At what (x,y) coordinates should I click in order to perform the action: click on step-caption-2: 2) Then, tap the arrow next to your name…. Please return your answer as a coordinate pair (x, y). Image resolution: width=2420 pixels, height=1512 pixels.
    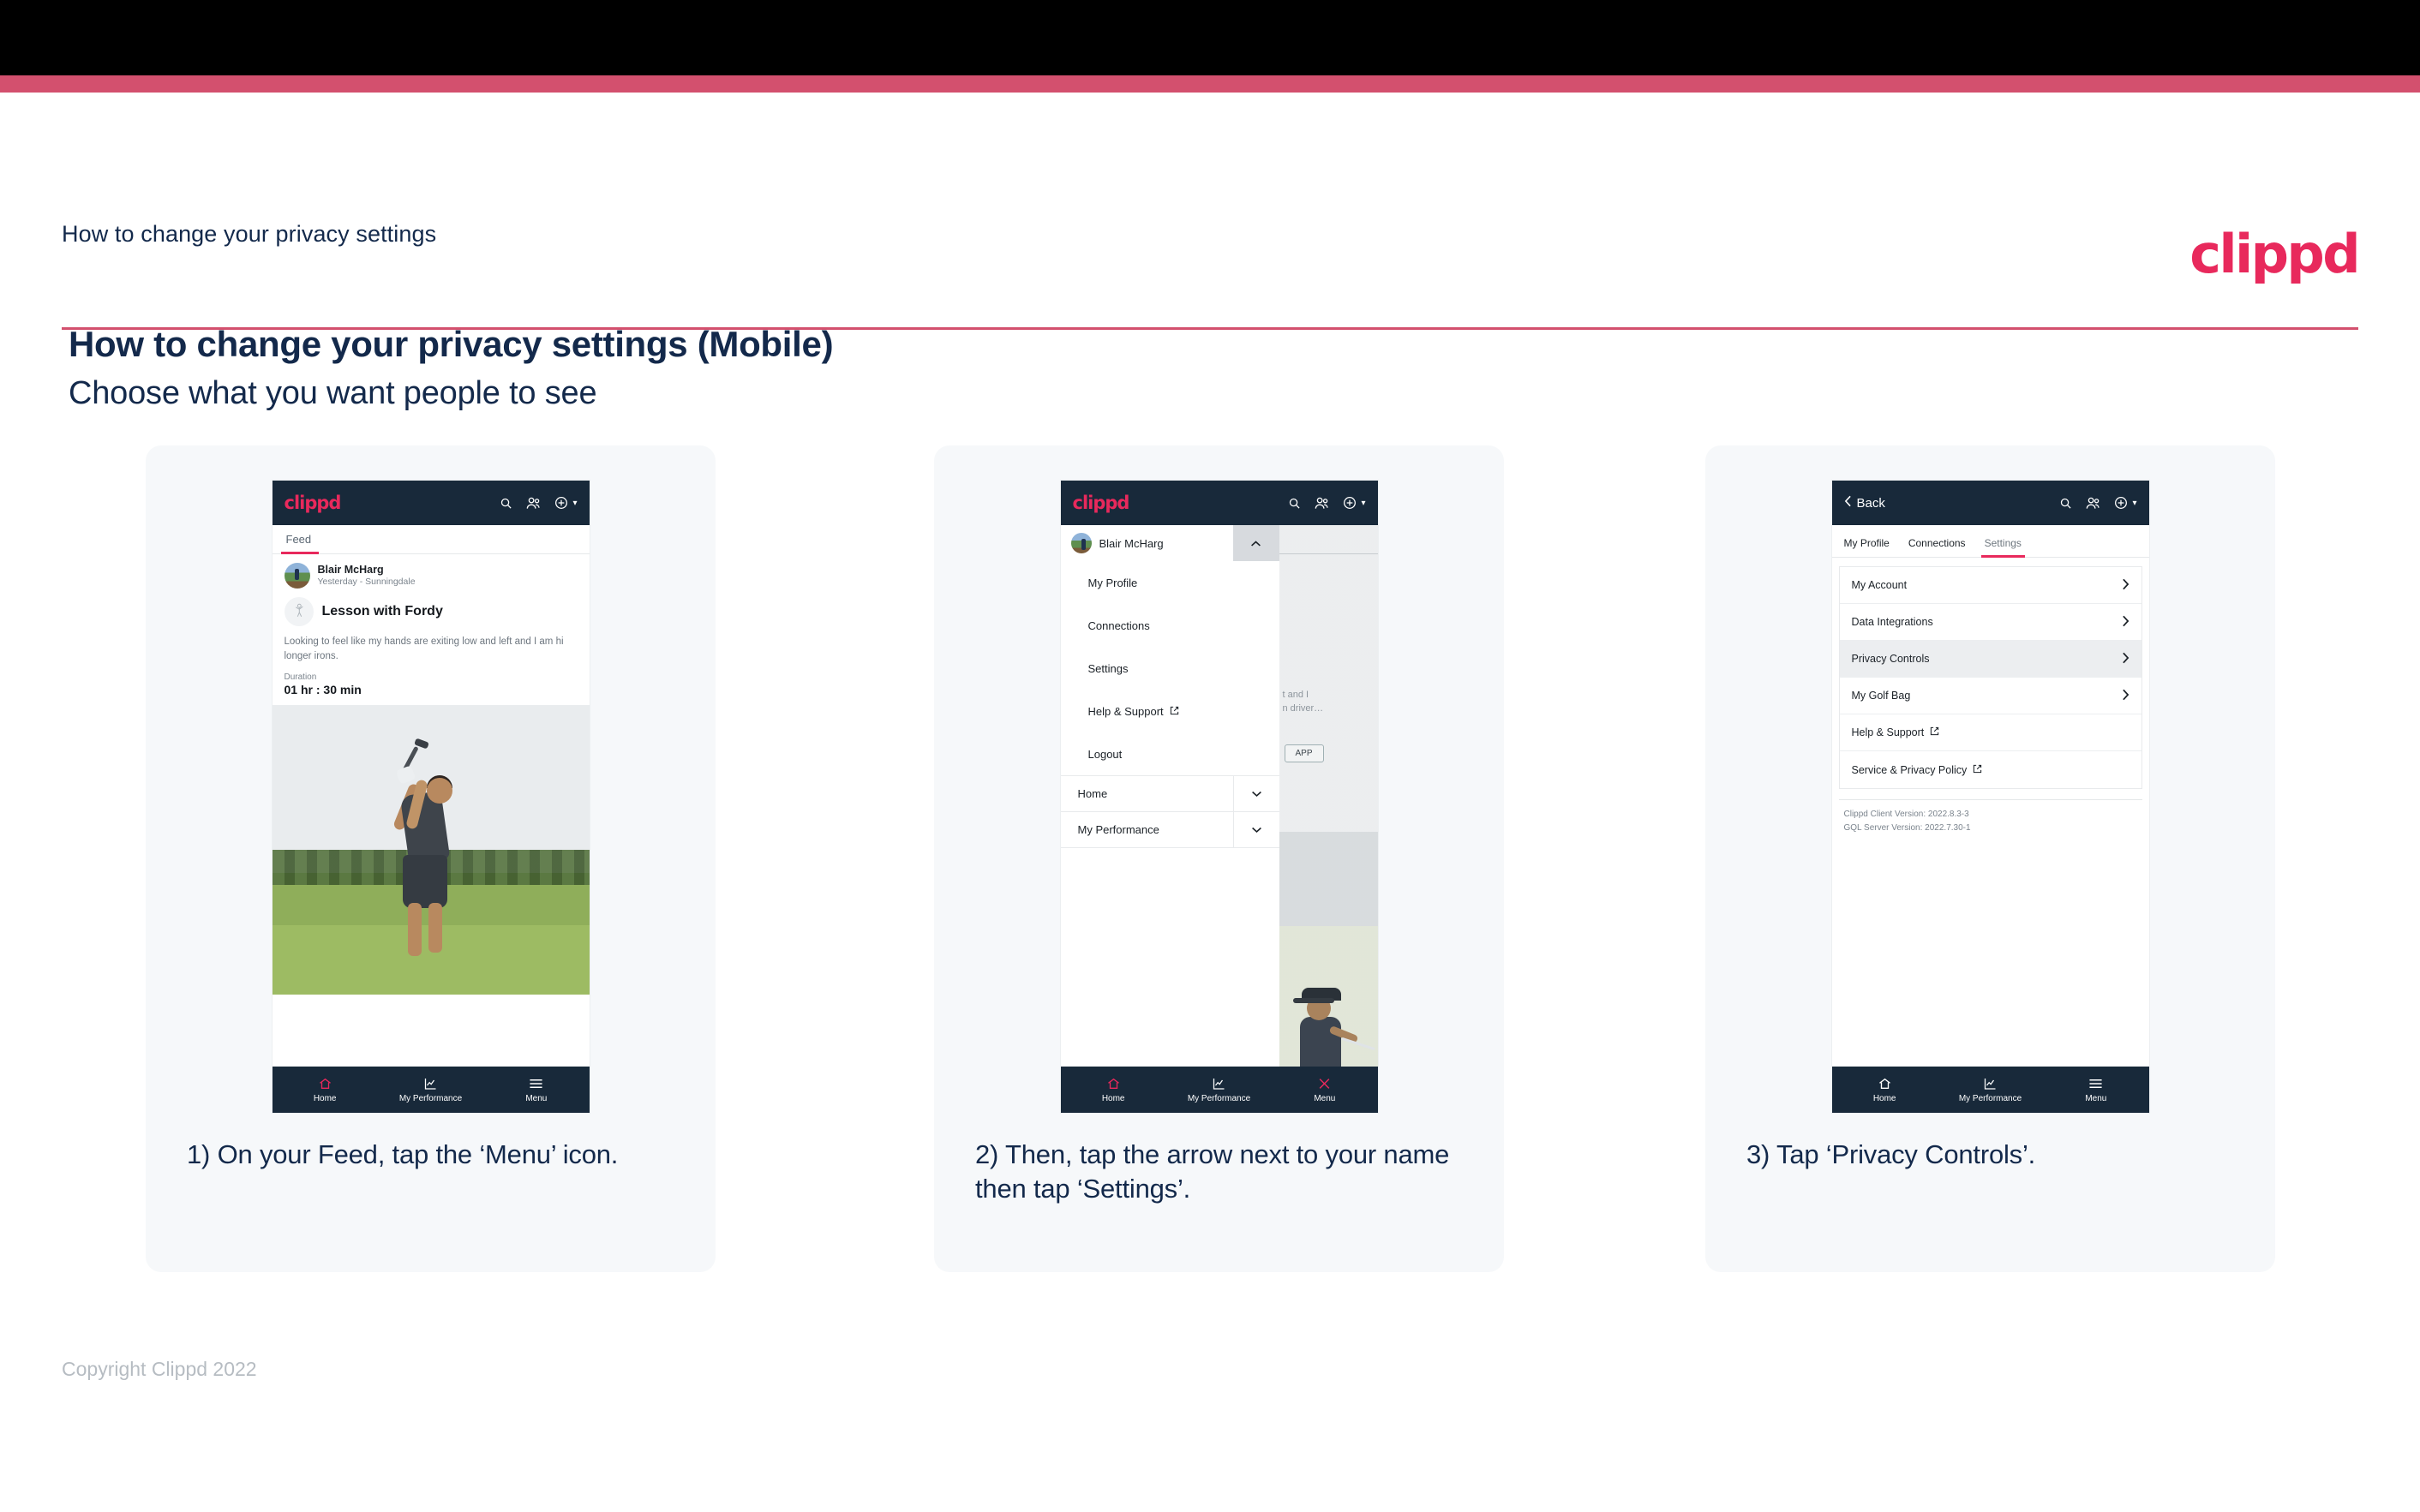
    Looking at the image, I should click on (1212, 1172).